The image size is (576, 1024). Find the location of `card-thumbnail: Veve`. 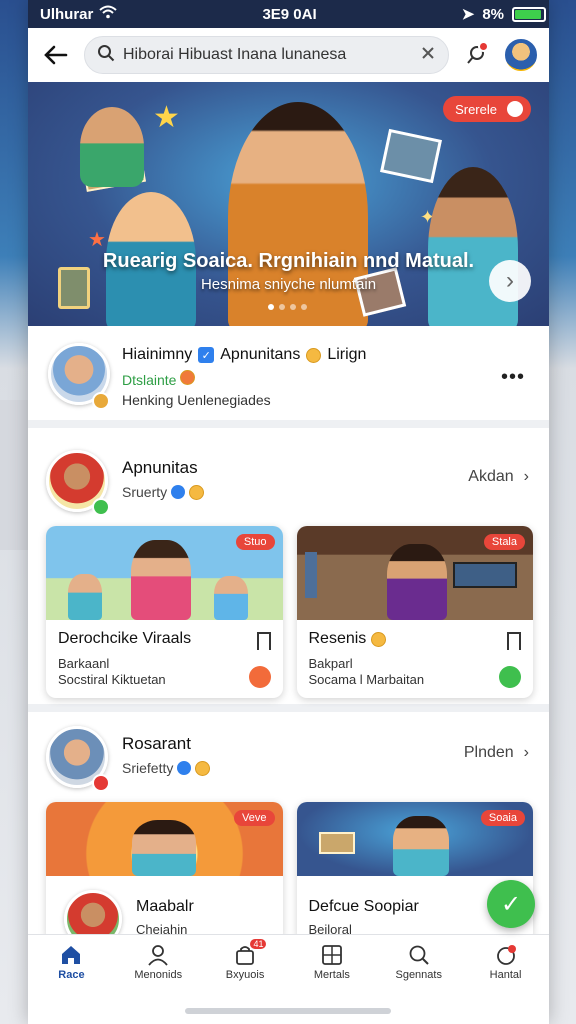

card-thumbnail: Veve is located at coordinates (164, 839).